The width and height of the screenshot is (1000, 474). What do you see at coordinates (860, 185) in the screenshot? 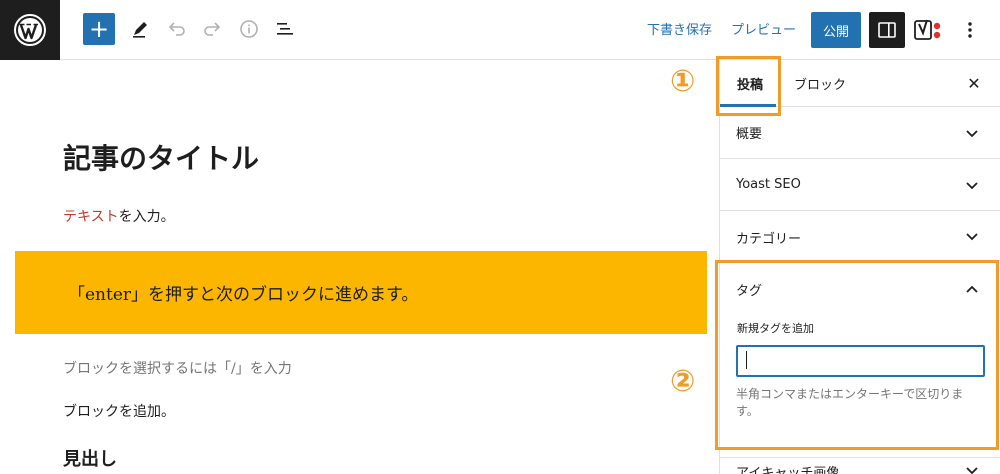
I see `panel-yoast-seo: Yoast SEO` at bounding box center [860, 185].